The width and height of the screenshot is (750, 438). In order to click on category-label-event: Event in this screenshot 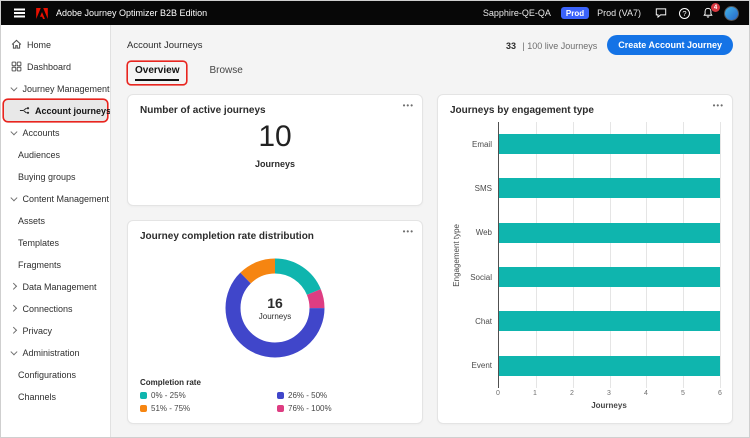, I will do `click(481, 366)`.